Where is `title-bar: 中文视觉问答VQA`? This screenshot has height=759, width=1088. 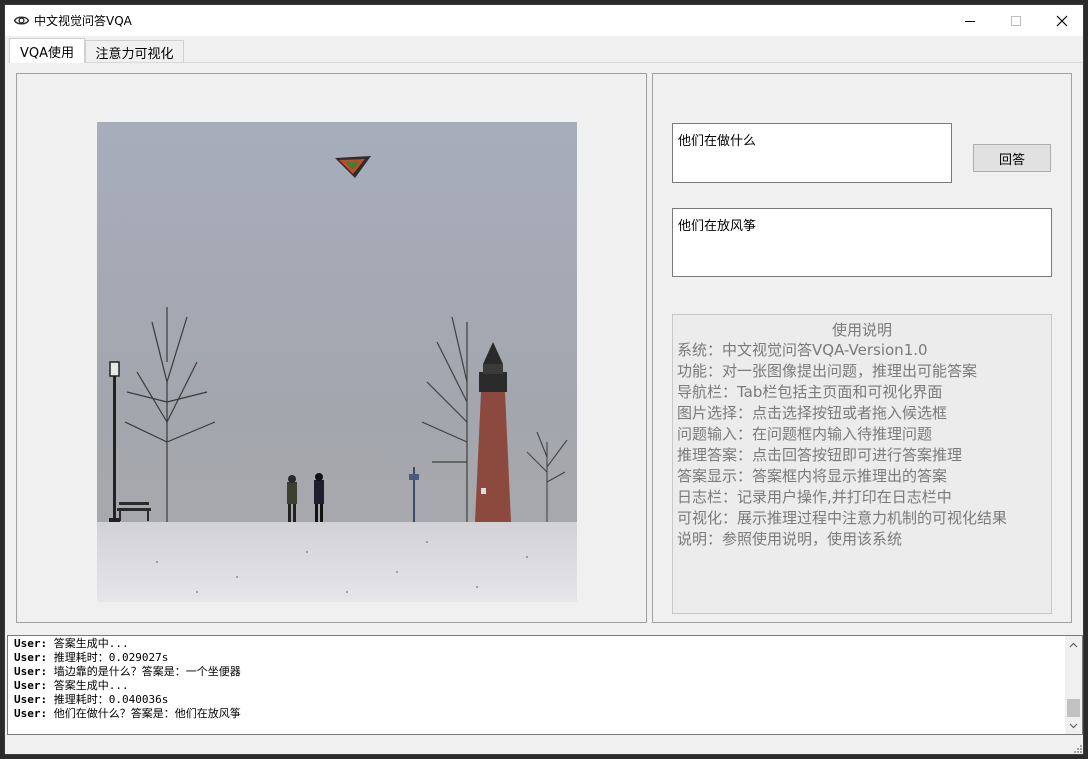
title-bar: 中文视觉问答VQA is located at coordinates (544, 20).